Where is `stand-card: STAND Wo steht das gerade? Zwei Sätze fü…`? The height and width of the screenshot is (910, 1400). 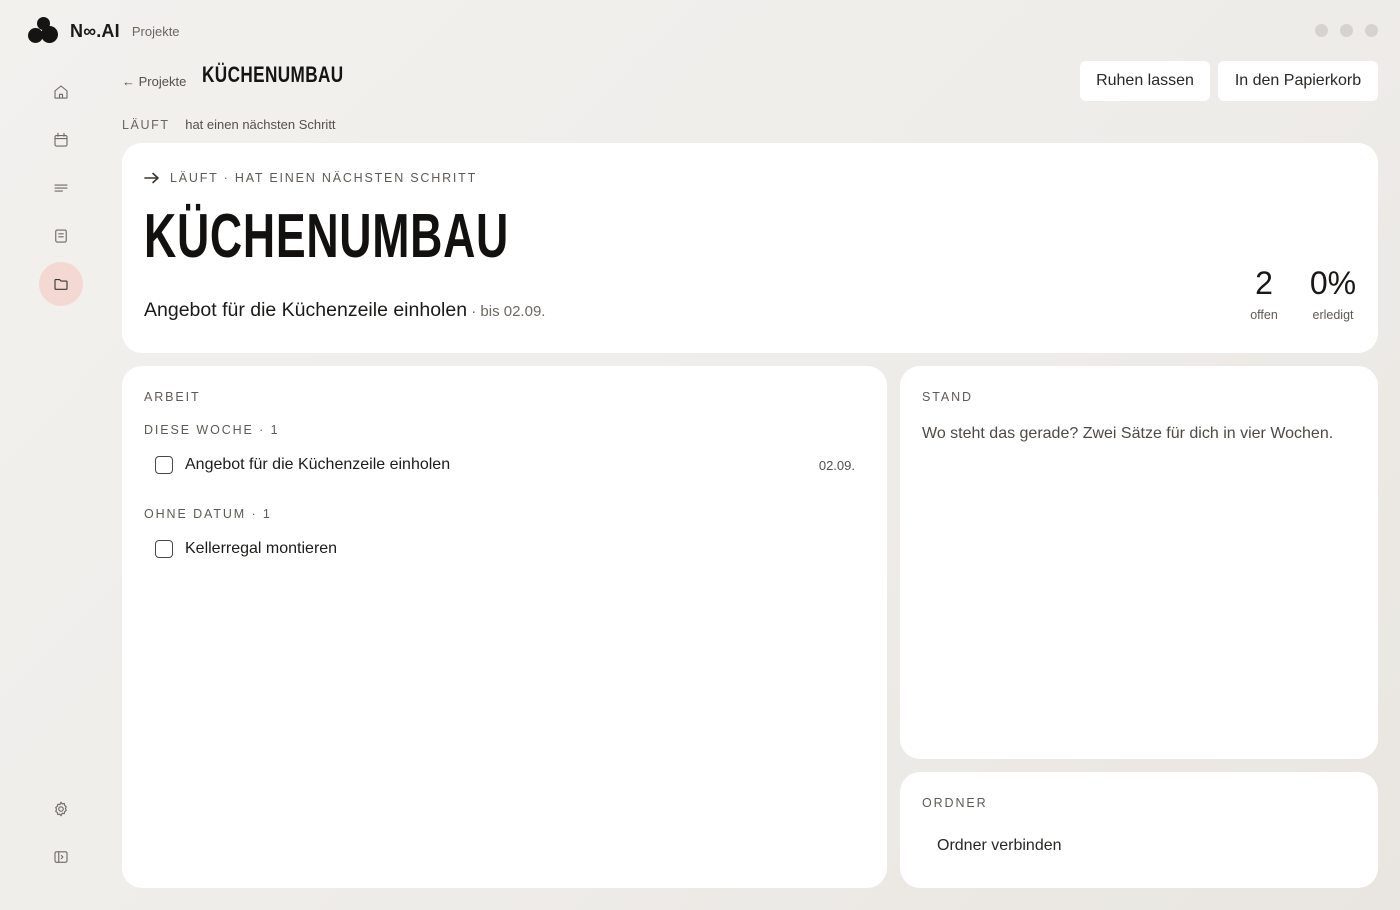 stand-card: STAND Wo steht das gerade? Zwei Sätze fü… is located at coordinates (1139, 562).